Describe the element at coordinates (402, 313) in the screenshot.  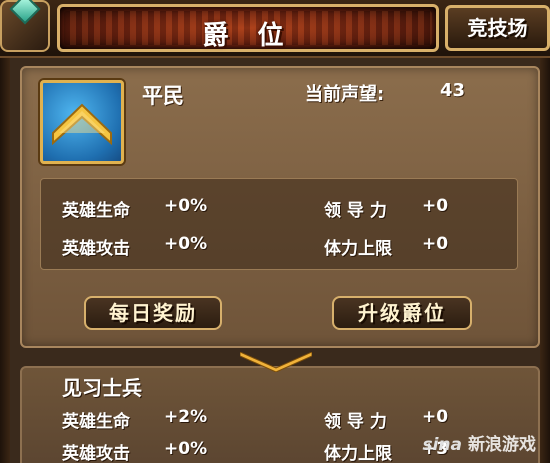
I see `upgrade-rank-button: 升级爵位` at that location.